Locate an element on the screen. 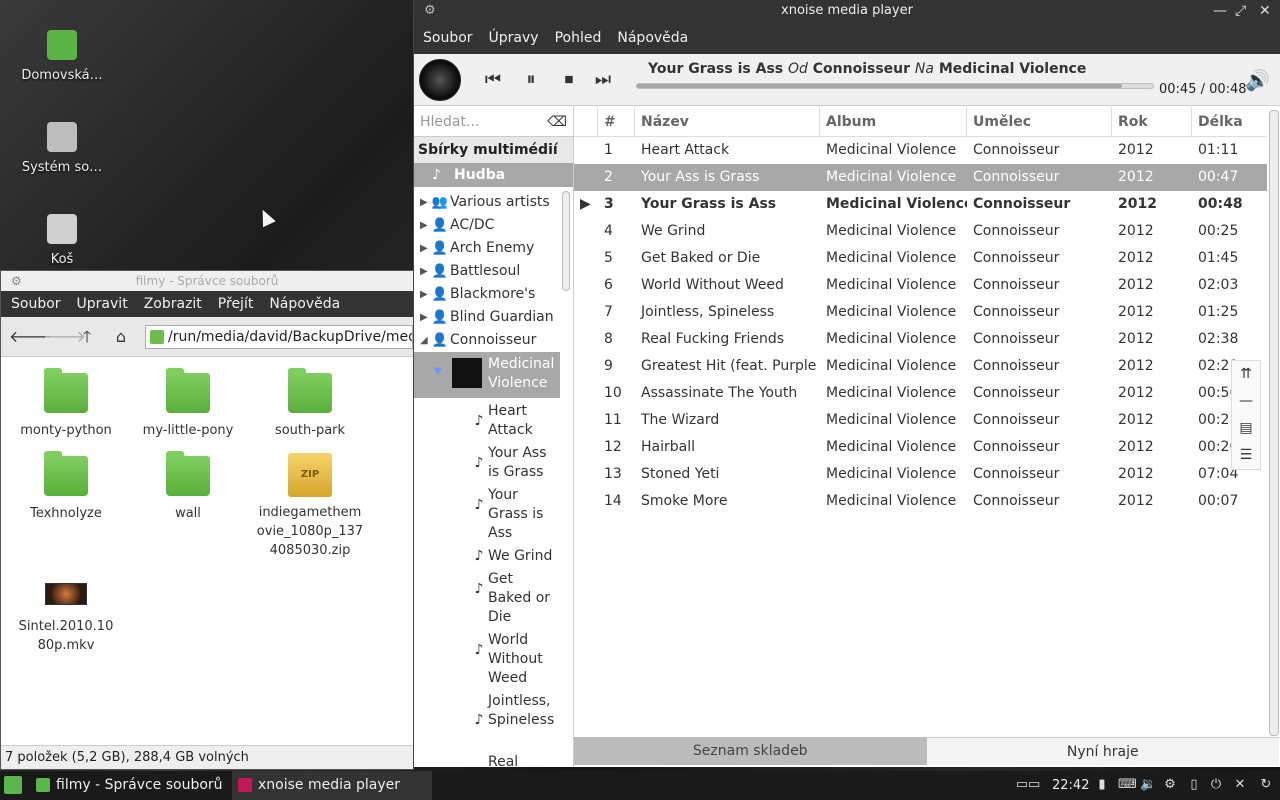  workspace-switcher-icon: ▭▭ is located at coordinates (1028, 785).